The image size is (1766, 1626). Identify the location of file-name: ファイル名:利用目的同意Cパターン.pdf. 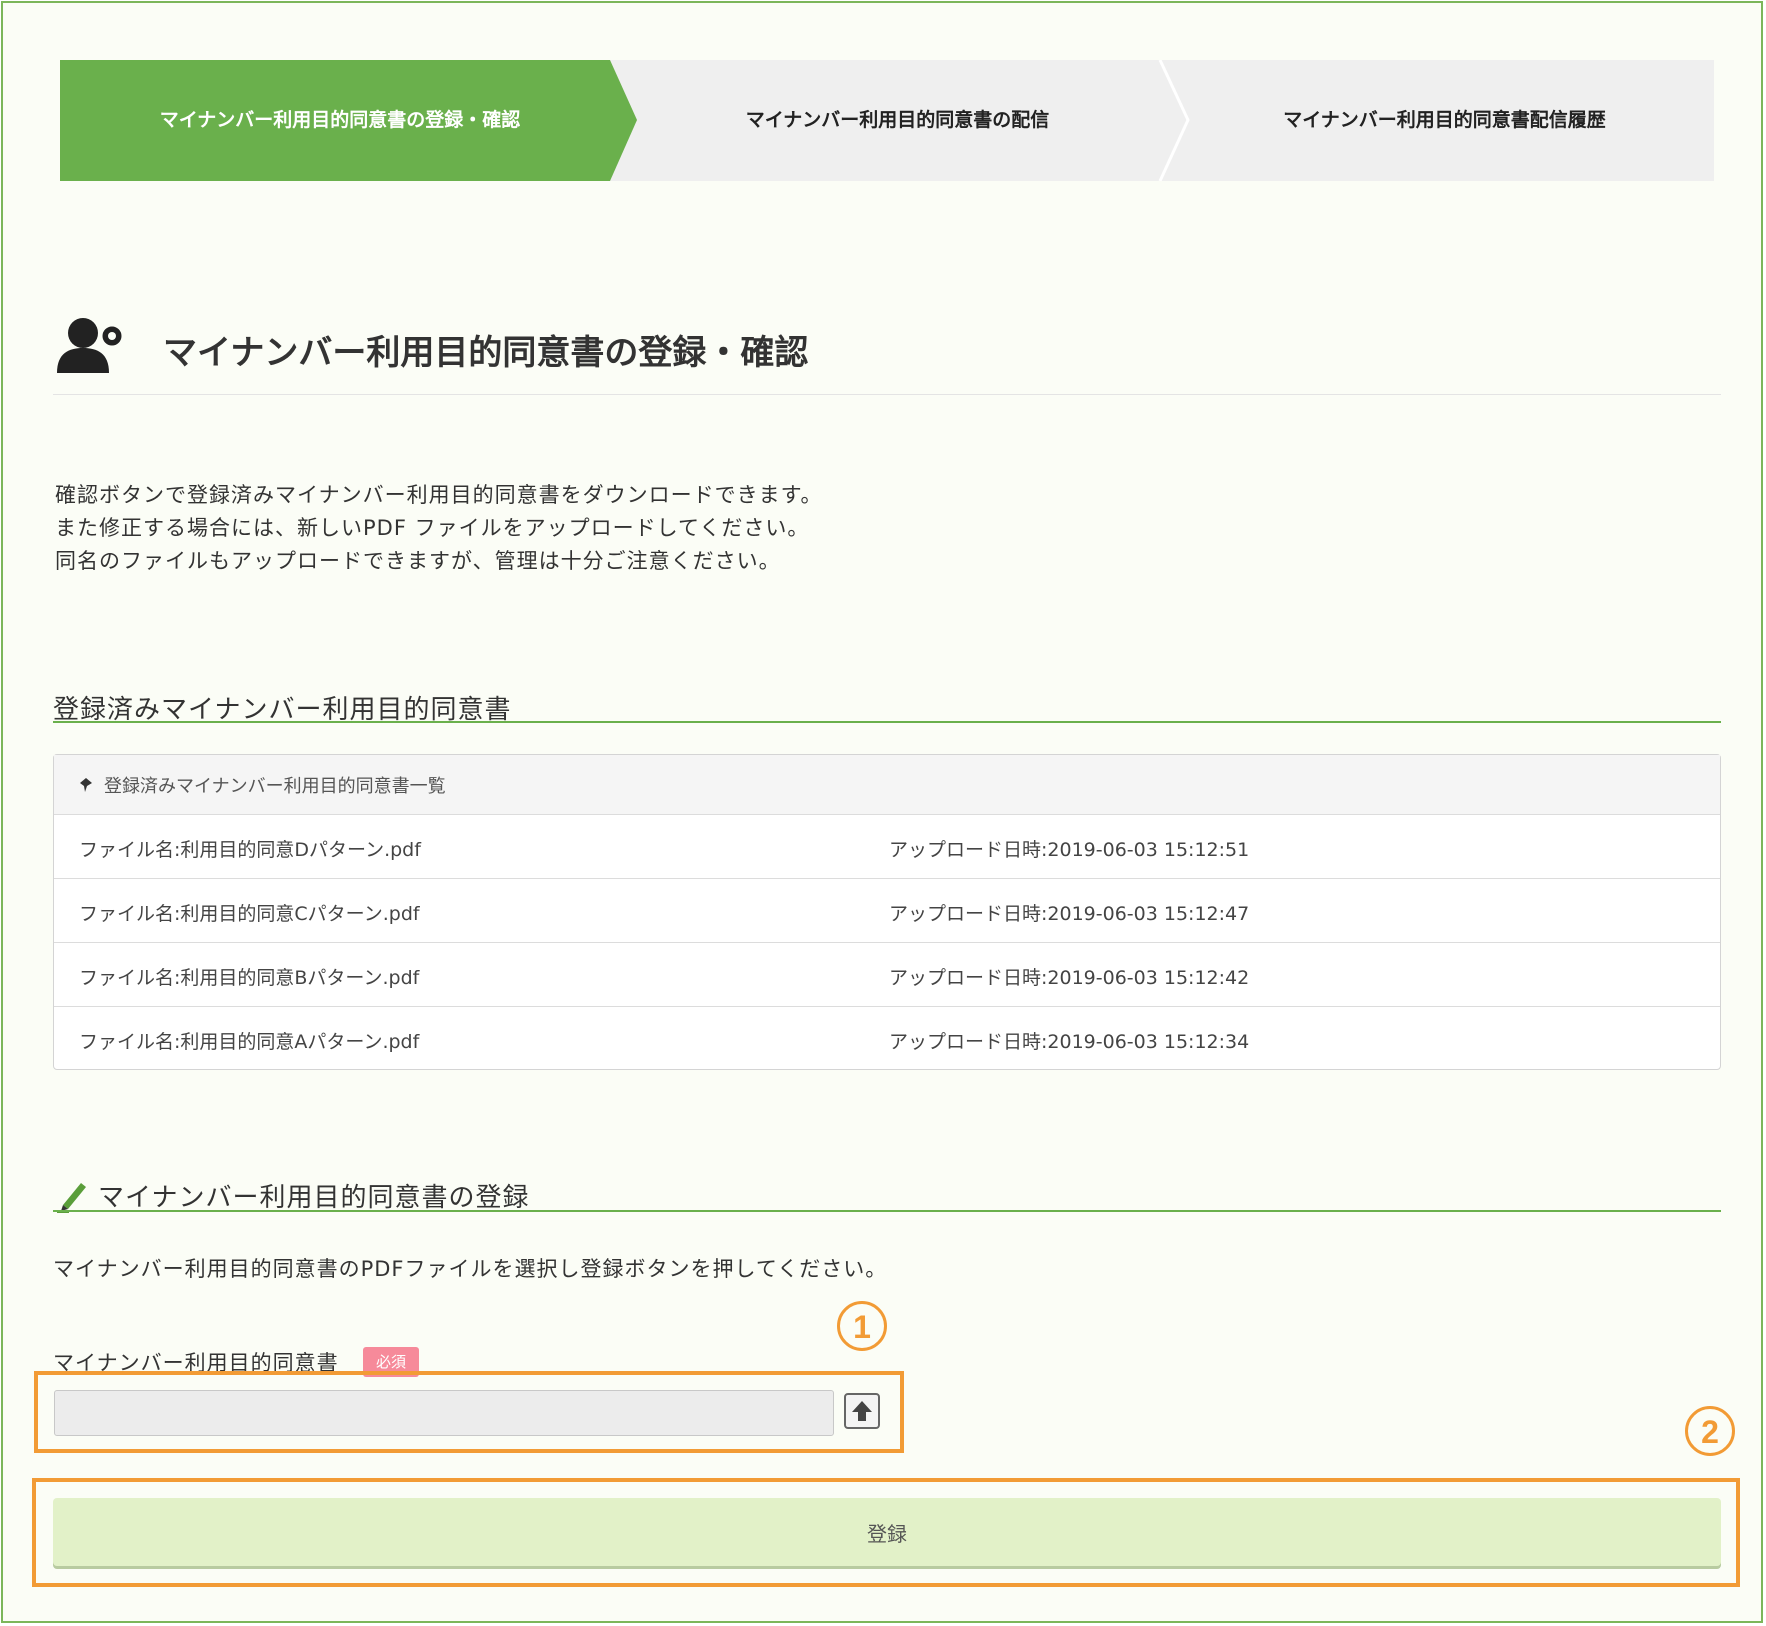
(249, 912).